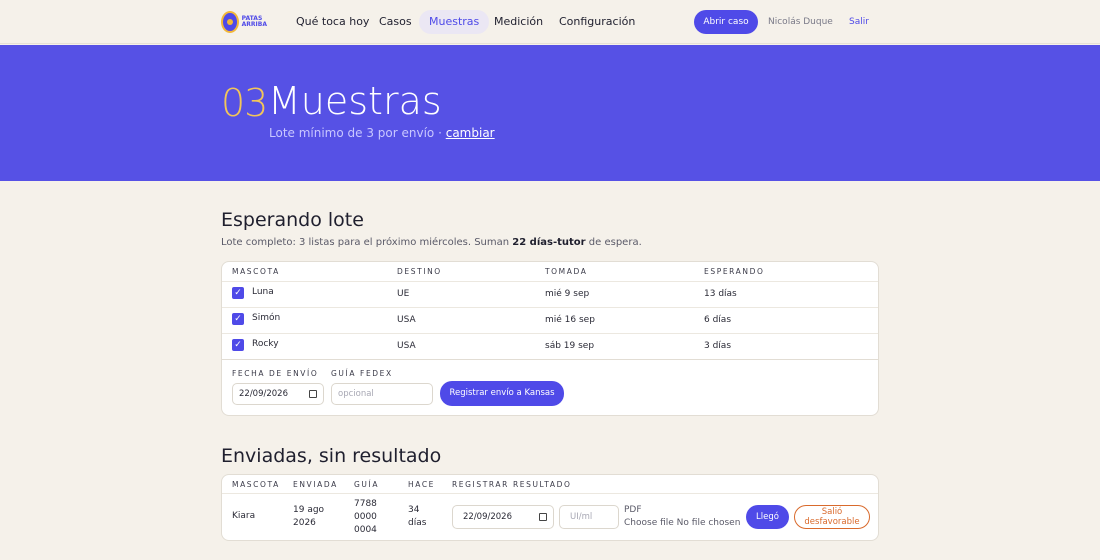  What do you see at coordinates (767, 517) in the screenshot?
I see `arrived-button: Llegó` at bounding box center [767, 517].